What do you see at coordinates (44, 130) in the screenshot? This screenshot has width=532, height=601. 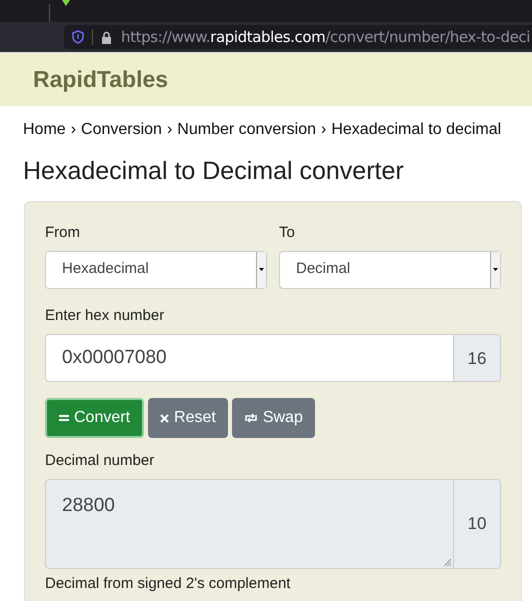 I see `breadcrumb-link: Home` at bounding box center [44, 130].